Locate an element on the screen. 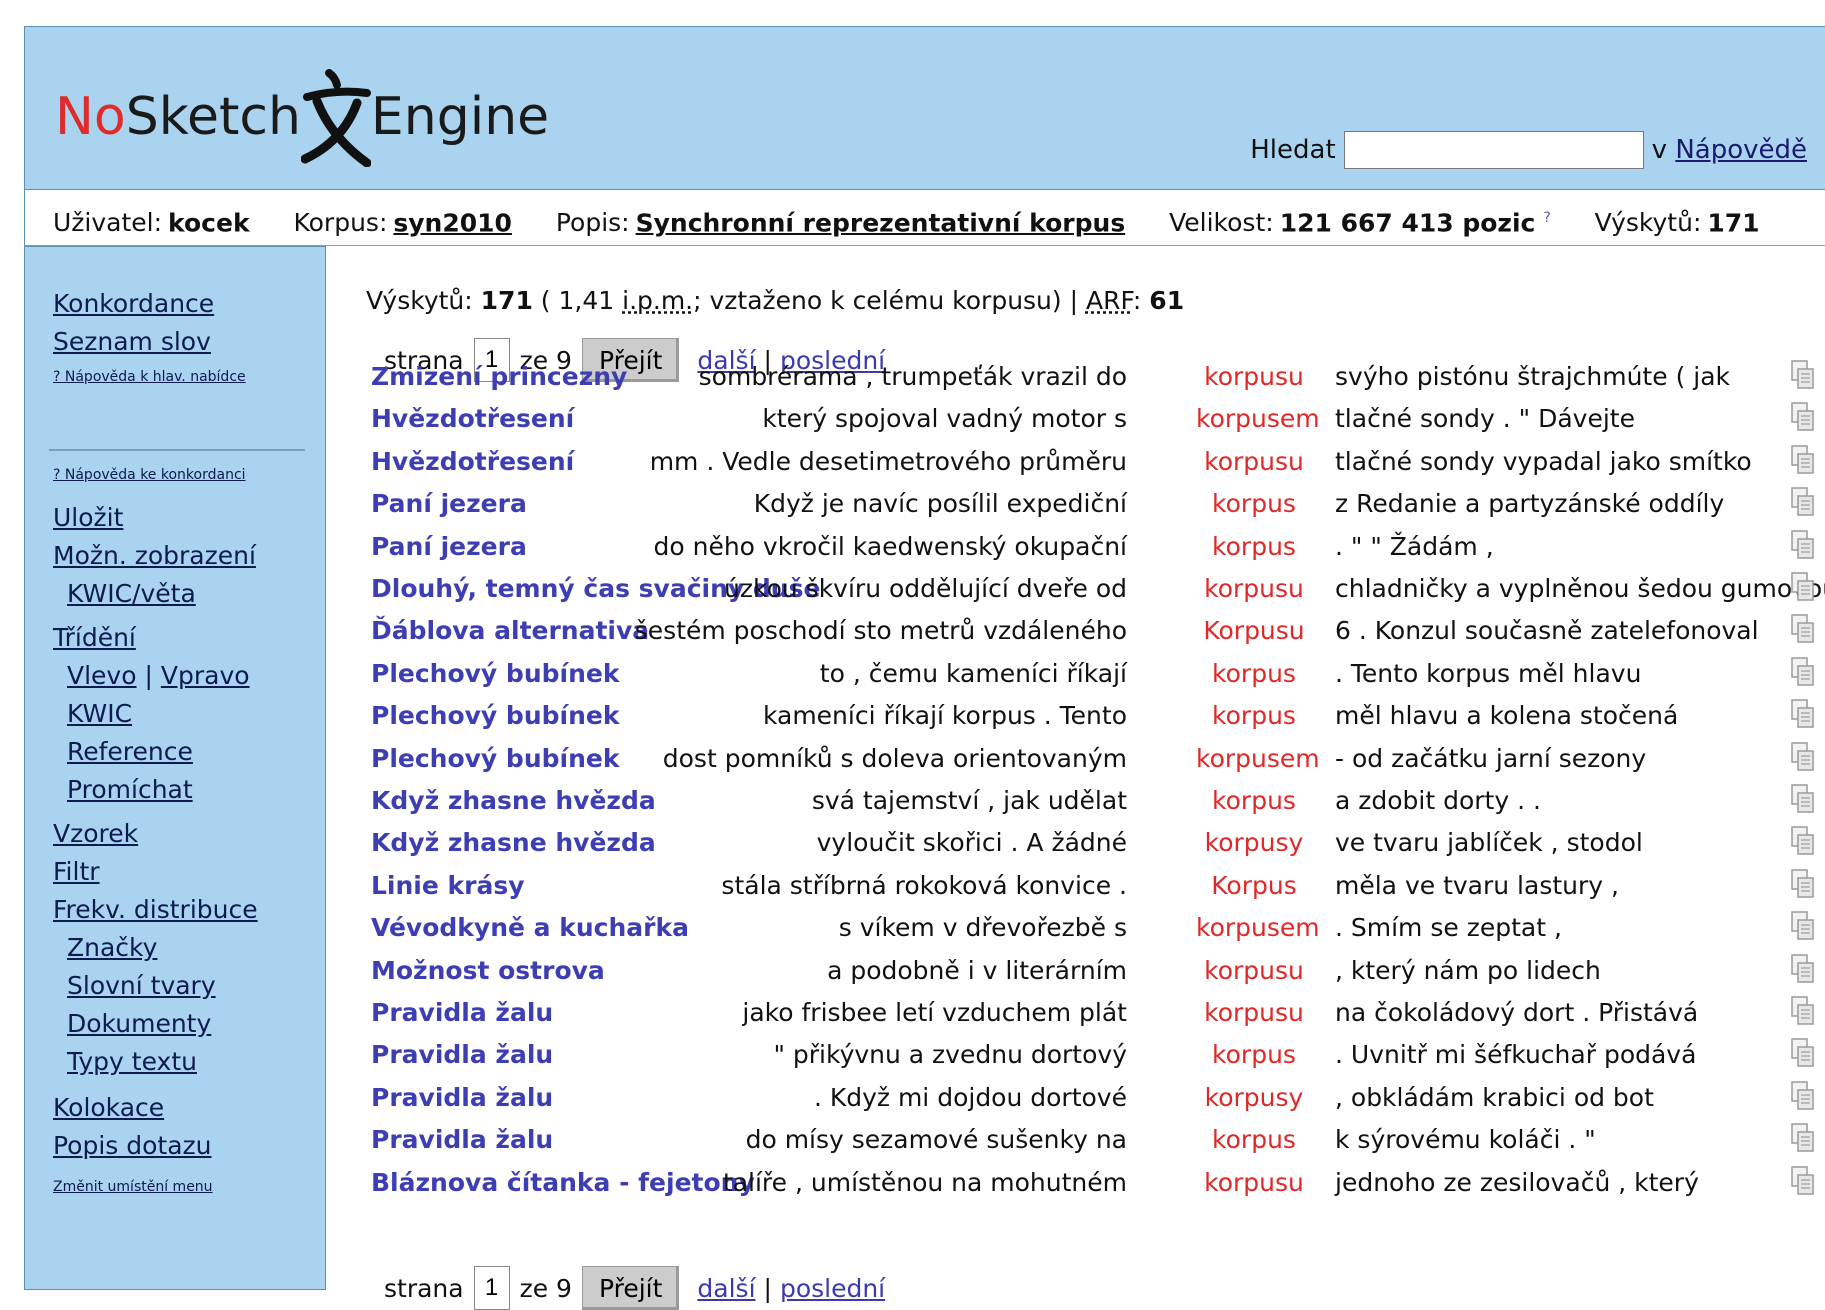 The image size is (1825, 1310). sidebar-item-sample: Vzorek is located at coordinates (95, 833).